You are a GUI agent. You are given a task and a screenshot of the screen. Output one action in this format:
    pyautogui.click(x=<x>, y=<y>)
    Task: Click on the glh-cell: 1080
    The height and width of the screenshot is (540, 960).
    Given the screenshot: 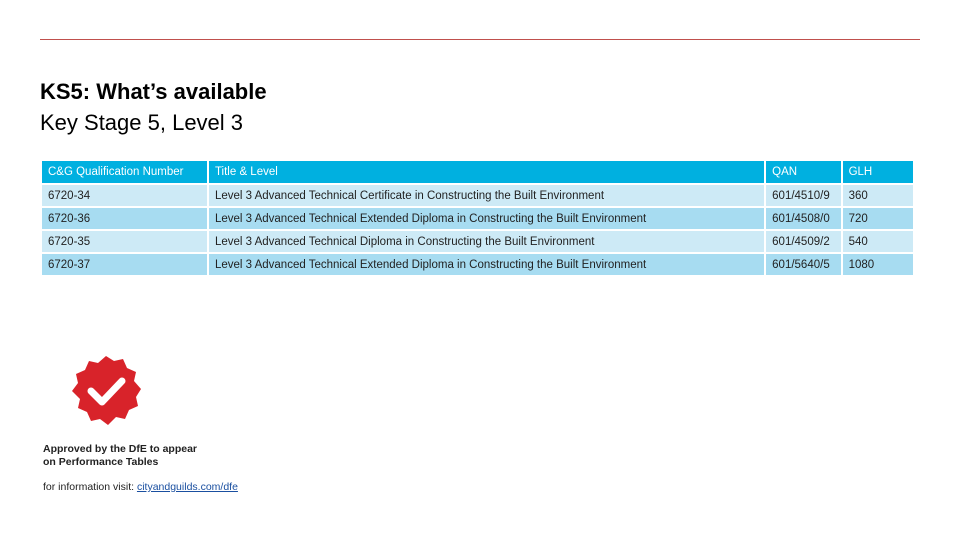 What is the action you would take?
    pyautogui.click(x=877, y=264)
    